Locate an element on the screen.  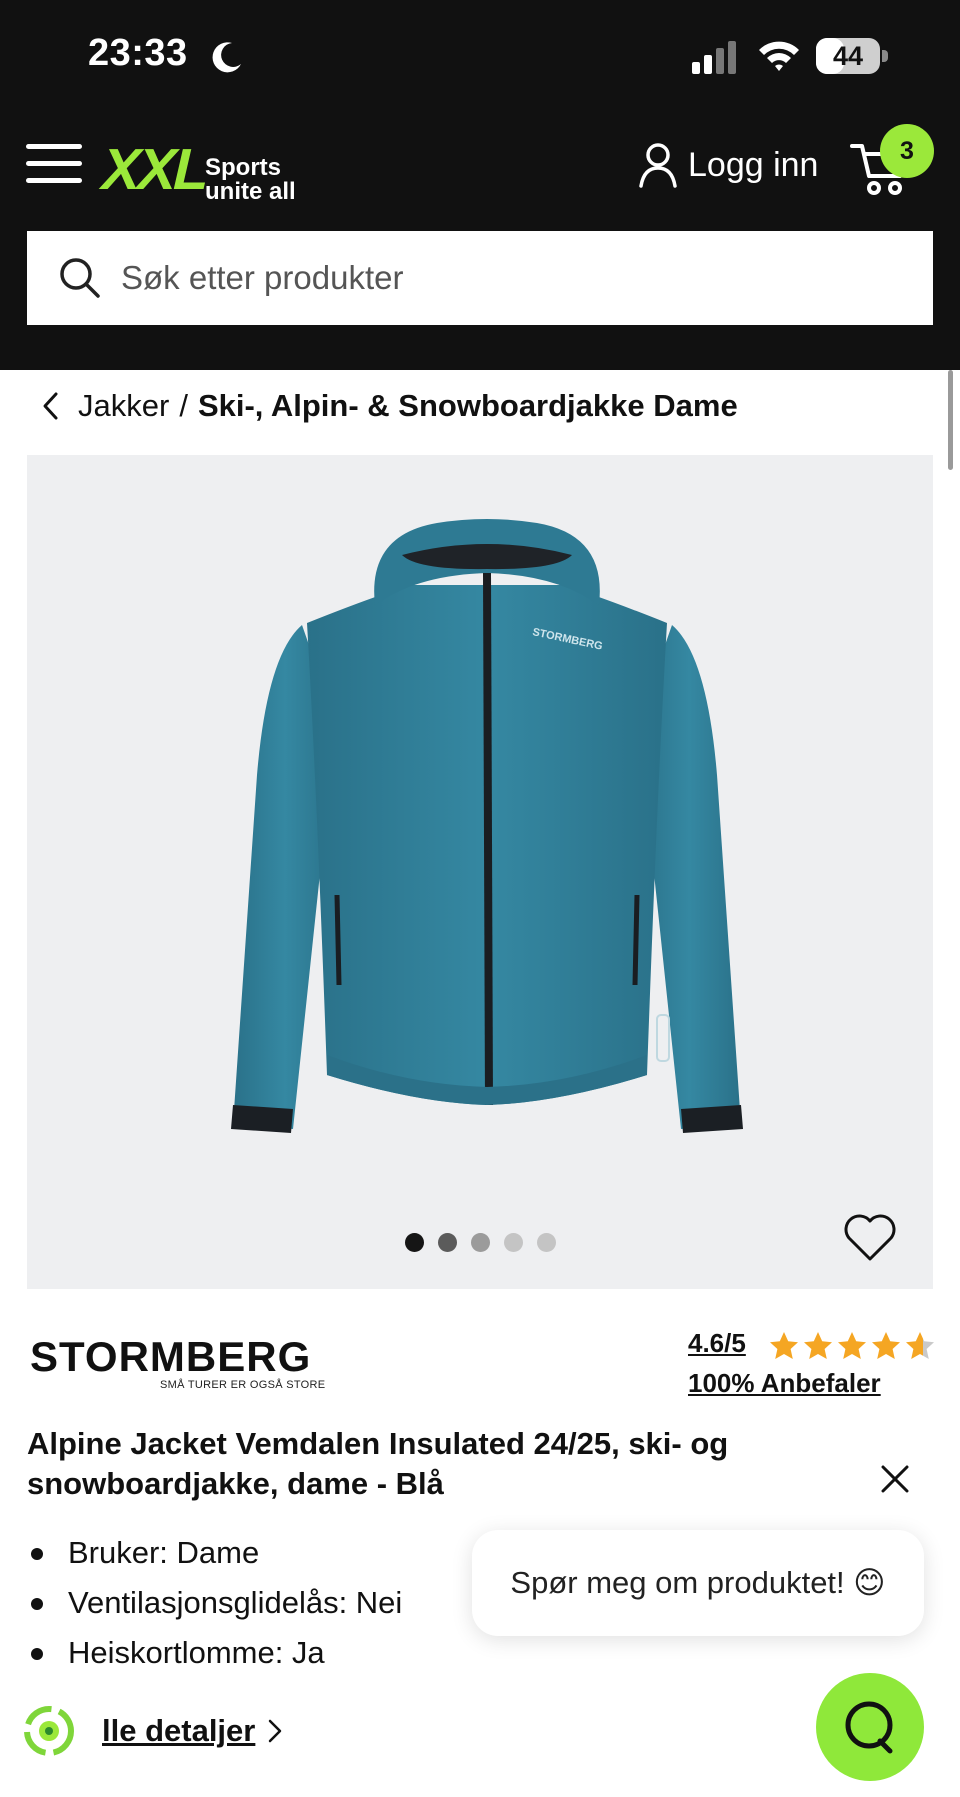
heart-icon is located at coordinates (870, 1237).